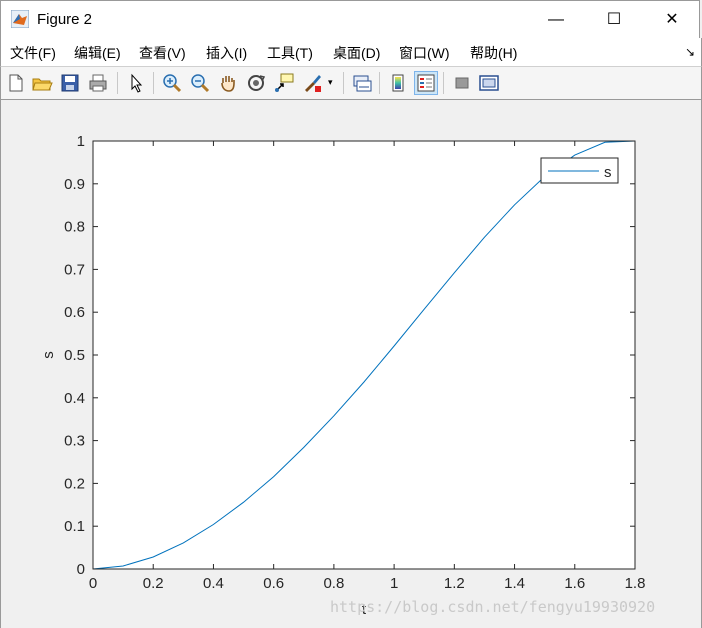 The width and height of the screenshot is (702, 628). What do you see at coordinates (74, 483) in the screenshot?
I see `y-tick-label: 0.2` at bounding box center [74, 483].